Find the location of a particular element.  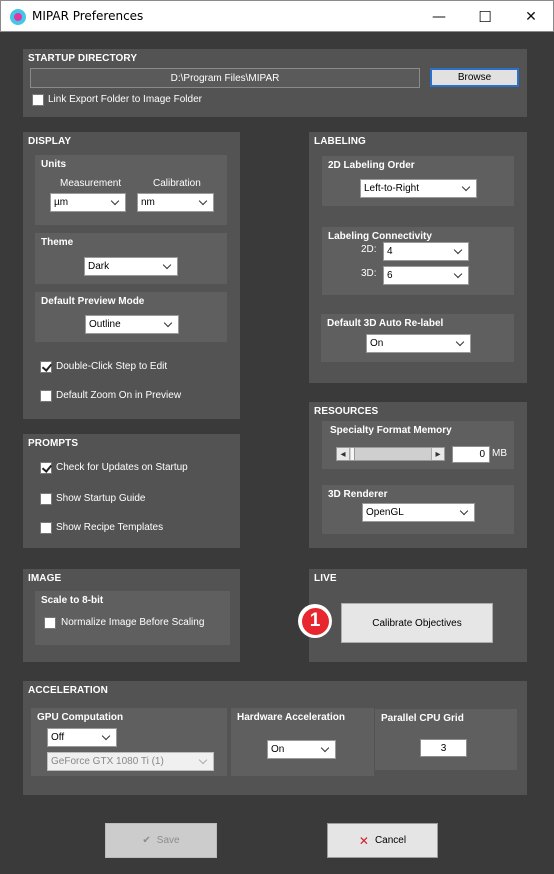

preview-mode-select: Outline is located at coordinates (132, 324).